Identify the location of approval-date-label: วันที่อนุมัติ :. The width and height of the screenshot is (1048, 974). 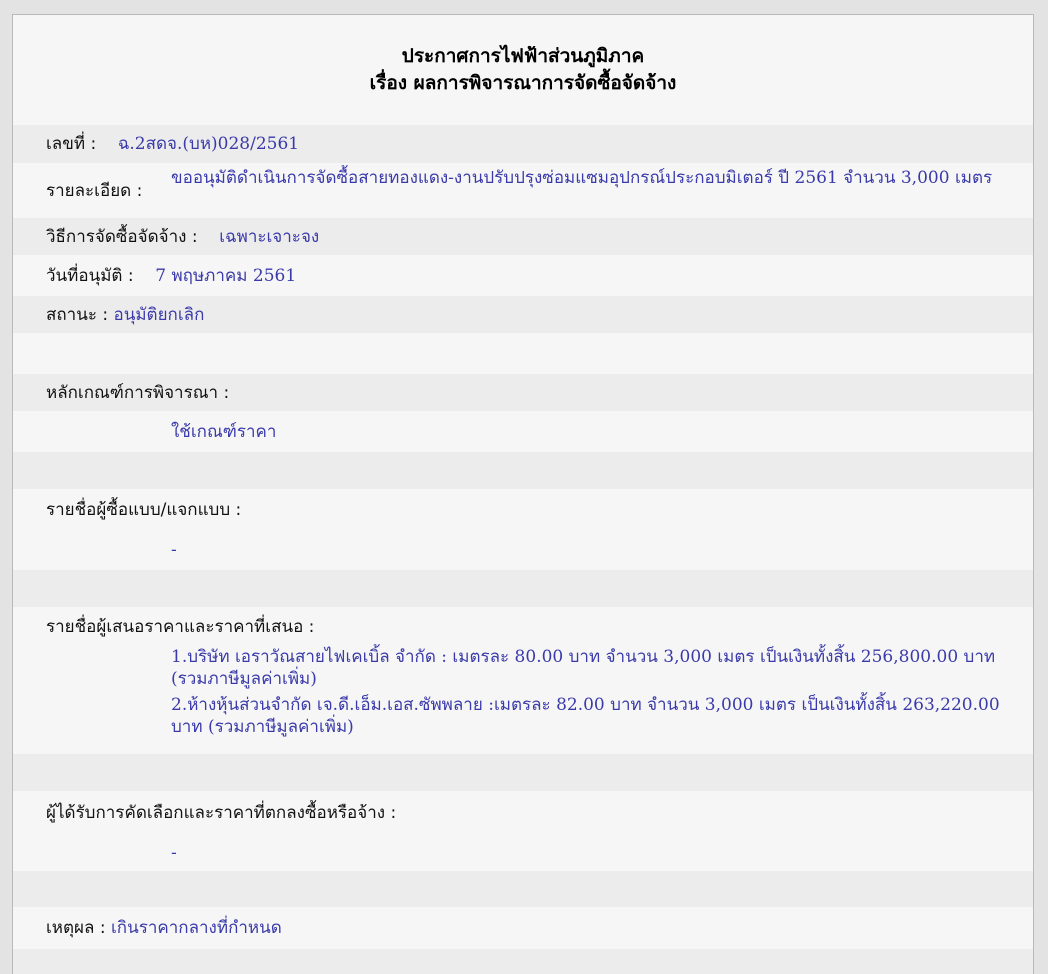
(90, 275).